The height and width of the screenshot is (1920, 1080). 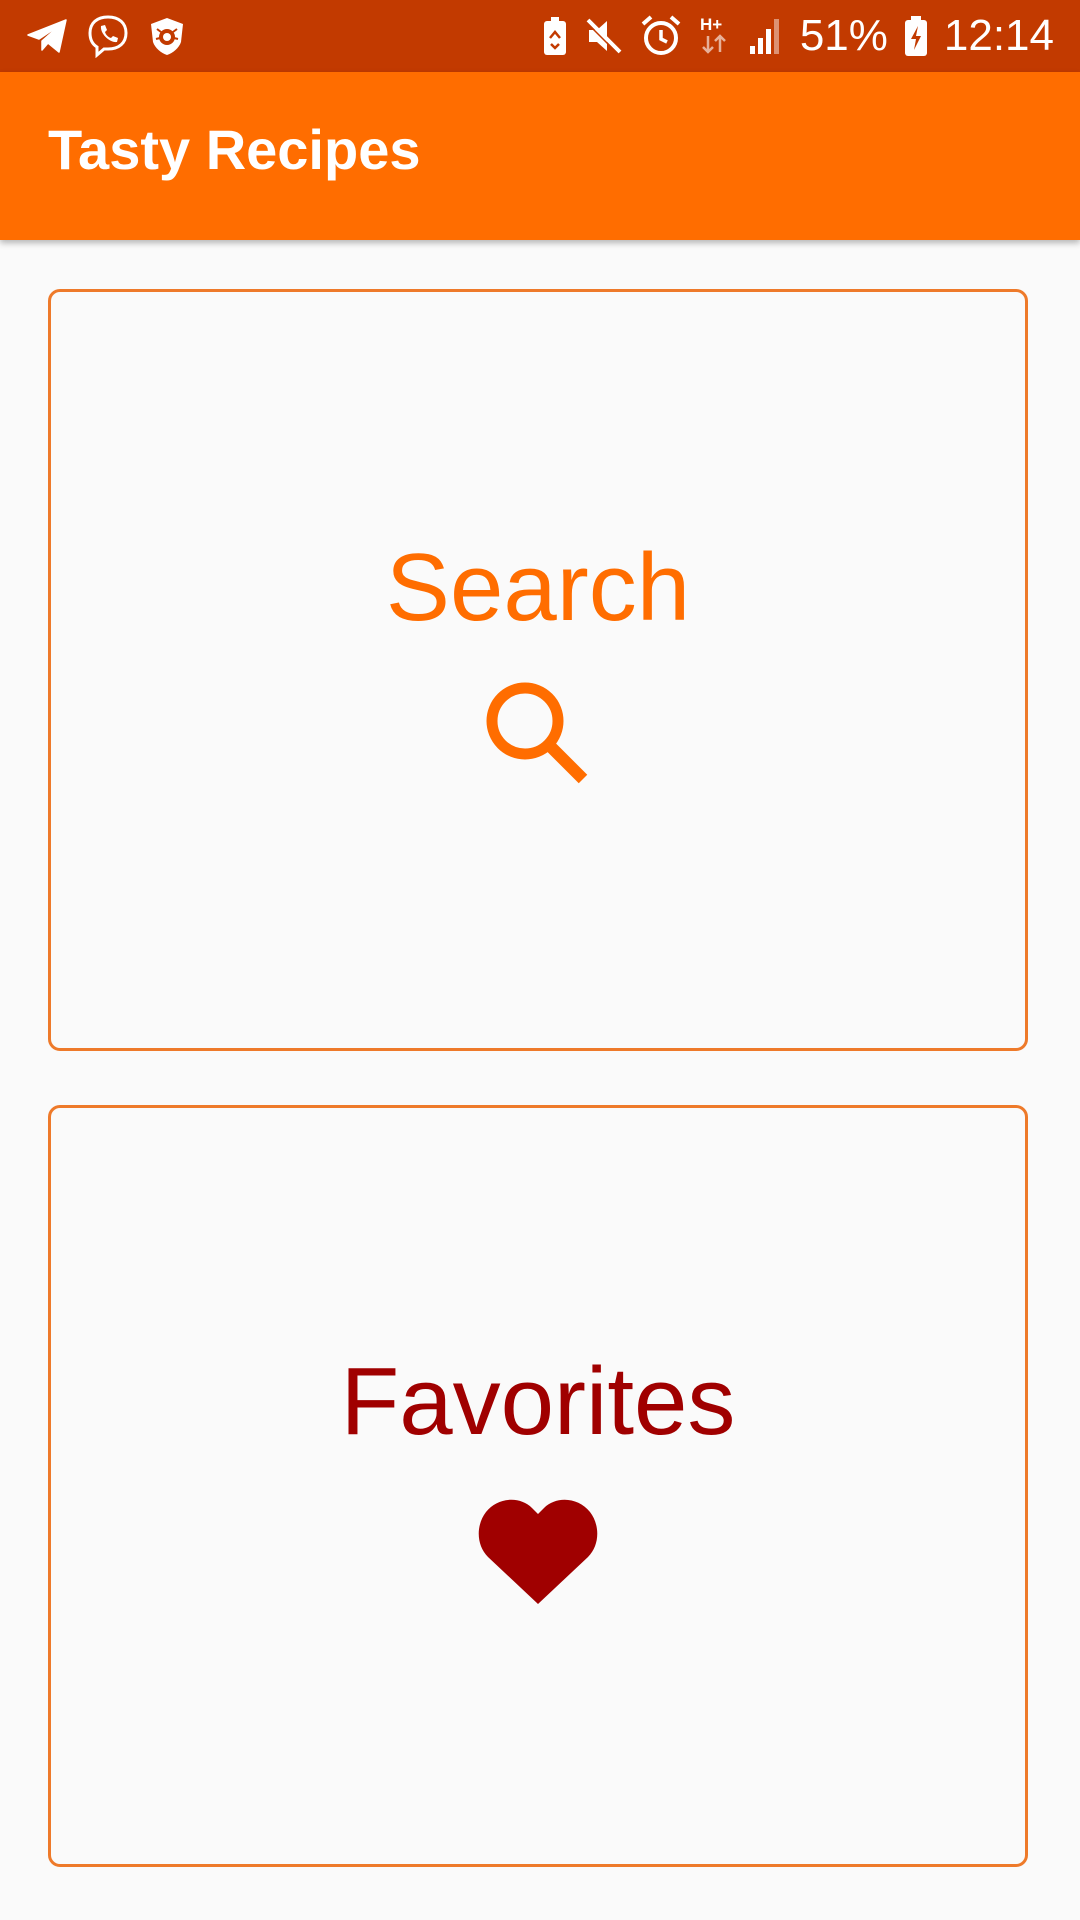 I want to click on battery-percentage: 51%, so click(x=843, y=35).